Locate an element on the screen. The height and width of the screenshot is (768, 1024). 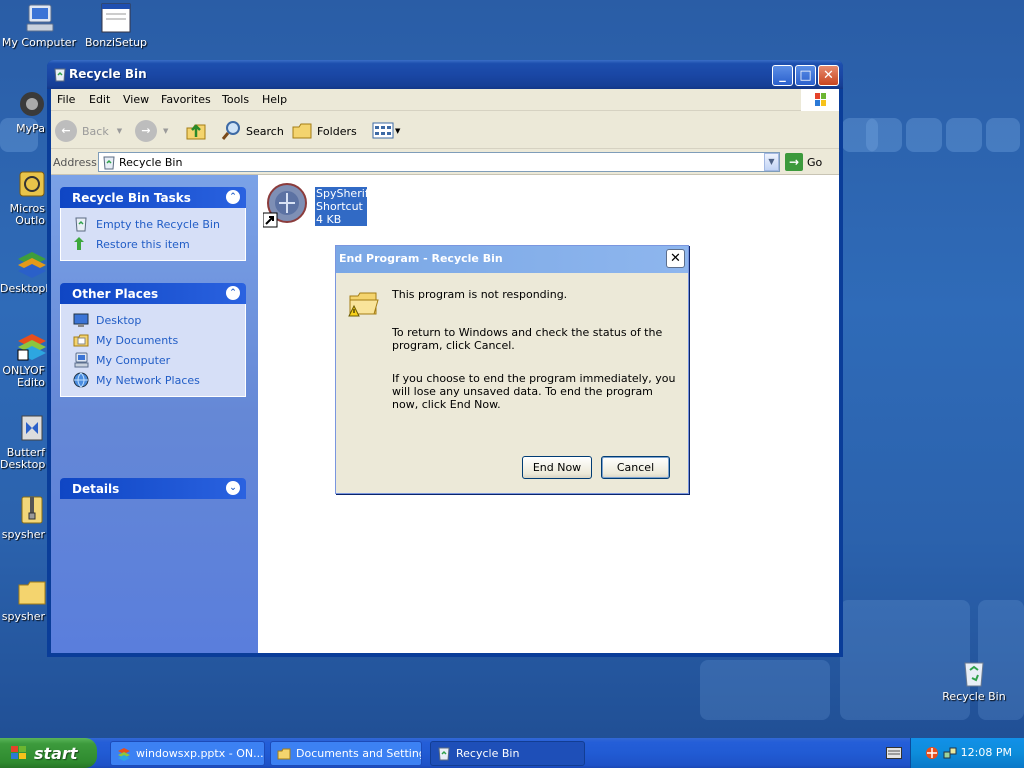
address-dropdown-button: ▼ is located at coordinates (771, 162).